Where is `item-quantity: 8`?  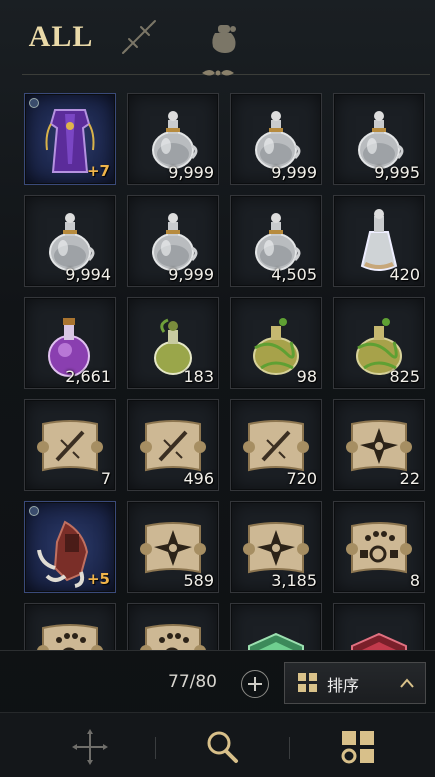 item-quantity: 8 is located at coordinates (414, 580).